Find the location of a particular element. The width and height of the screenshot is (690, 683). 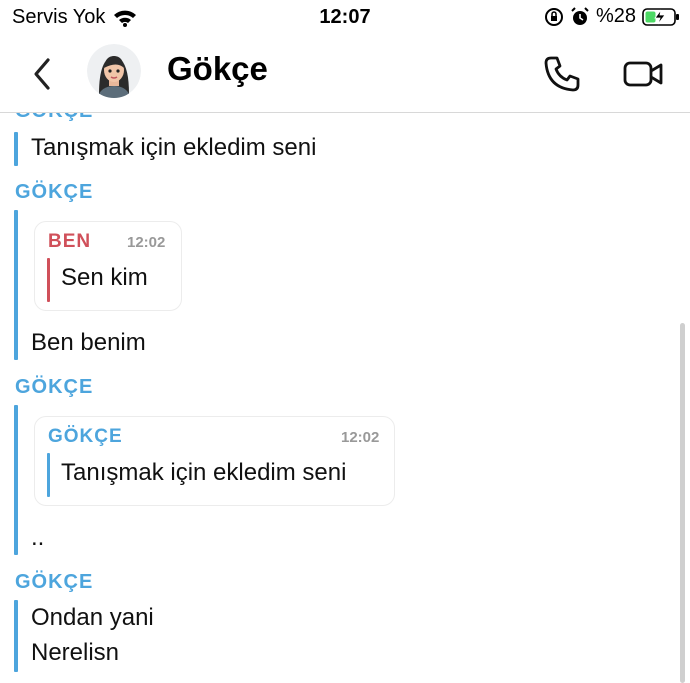

alarm-icon is located at coordinates (580, 15).